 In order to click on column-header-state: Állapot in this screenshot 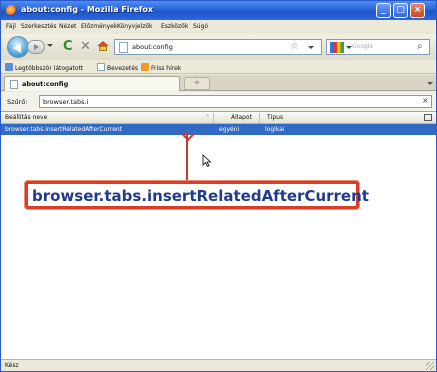, I will do `click(241, 117)`.